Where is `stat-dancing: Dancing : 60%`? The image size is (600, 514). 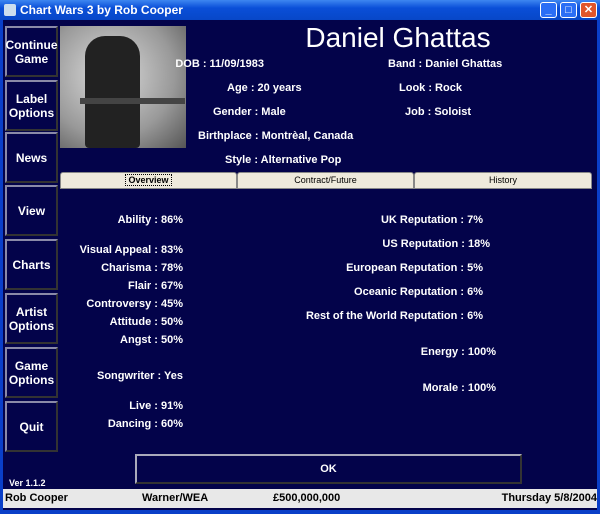
stat-dancing: Dancing : 60% is located at coordinates (145, 424).